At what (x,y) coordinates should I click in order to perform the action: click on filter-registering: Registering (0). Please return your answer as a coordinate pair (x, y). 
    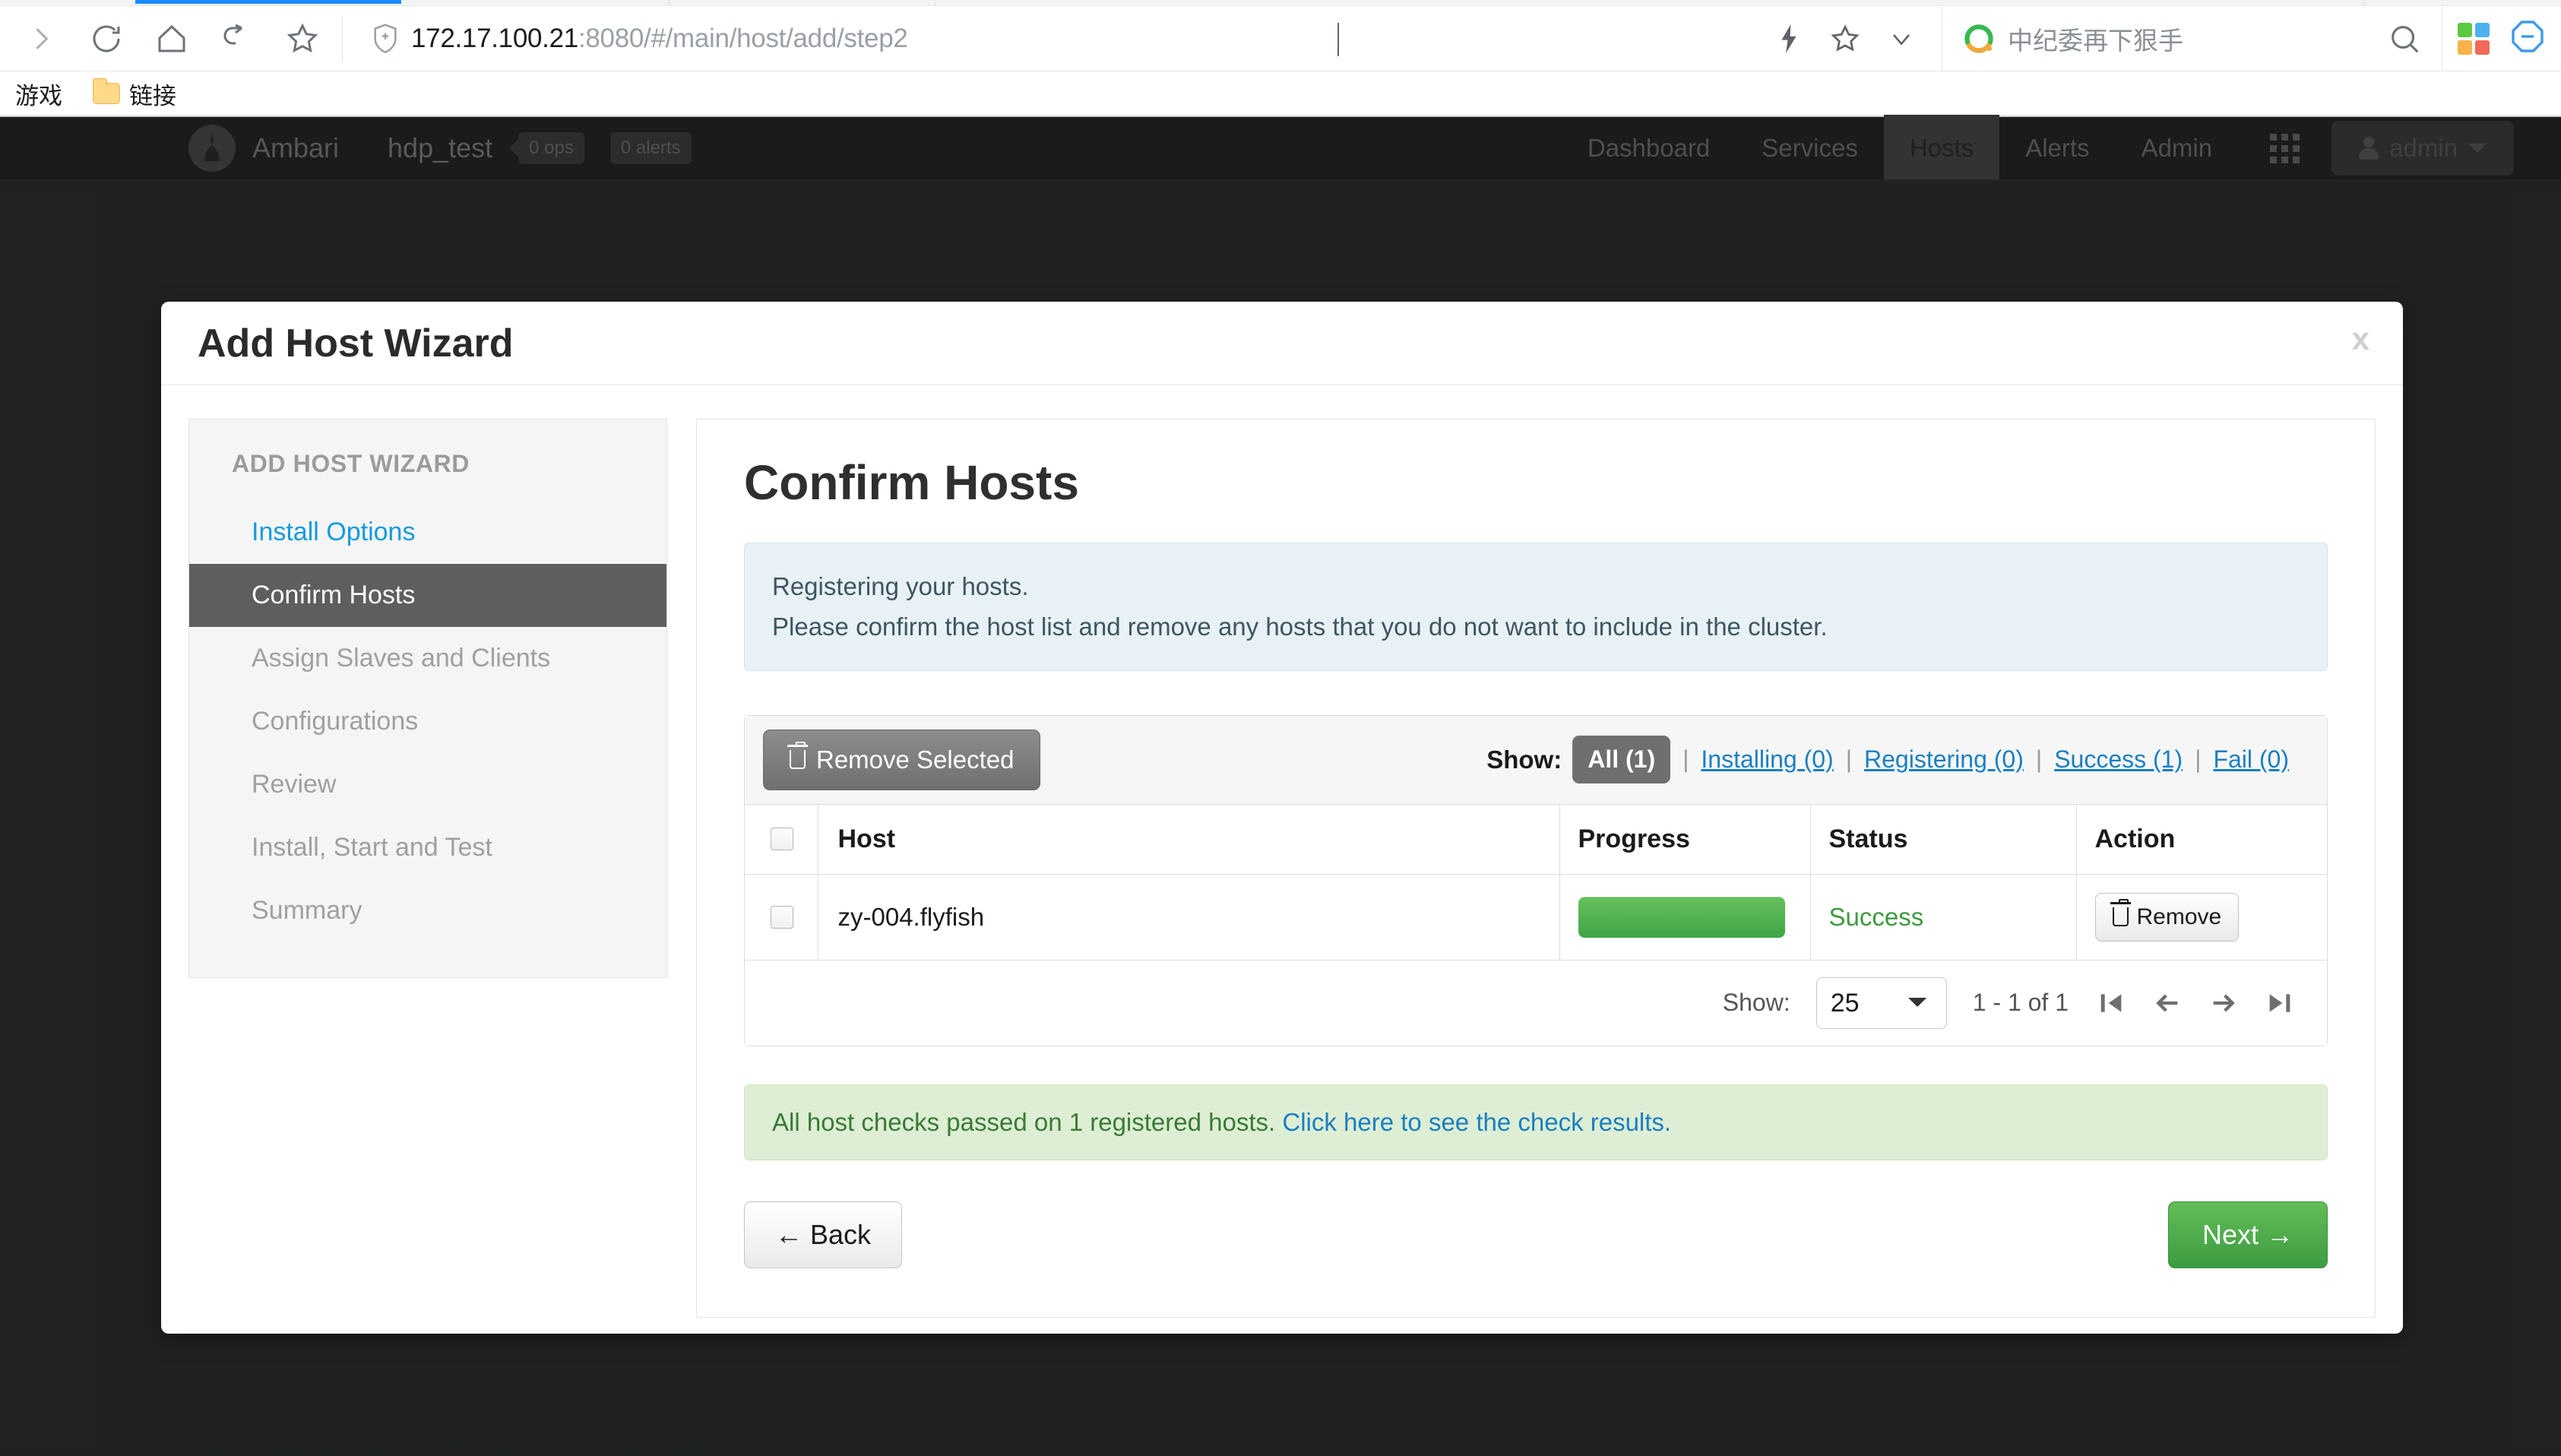
    Looking at the image, I should click on (1944, 759).